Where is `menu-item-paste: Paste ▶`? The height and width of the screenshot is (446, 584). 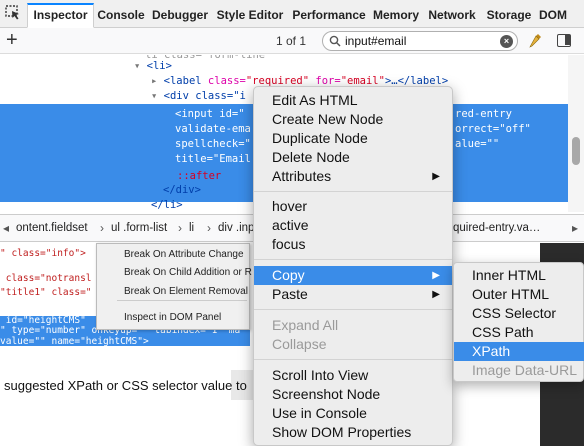 menu-item-paste: Paste ▶ is located at coordinates (353, 294).